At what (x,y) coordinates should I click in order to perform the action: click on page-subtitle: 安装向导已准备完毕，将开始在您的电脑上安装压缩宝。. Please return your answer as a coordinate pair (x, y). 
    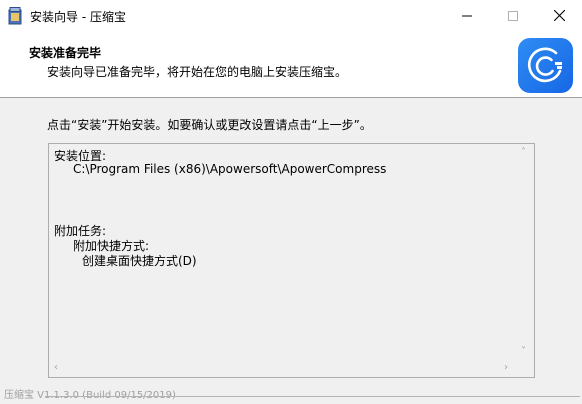
    Looking at the image, I should click on (197, 72).